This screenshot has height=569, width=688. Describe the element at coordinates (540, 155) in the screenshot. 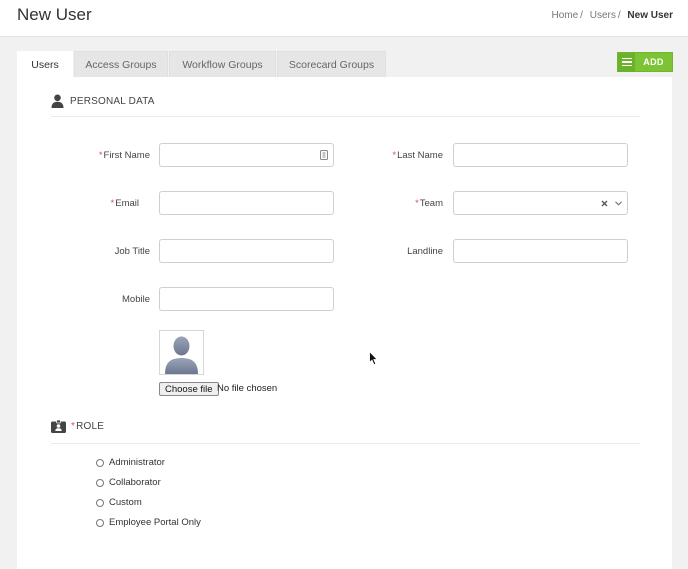

I see `last-name-input` at that location.